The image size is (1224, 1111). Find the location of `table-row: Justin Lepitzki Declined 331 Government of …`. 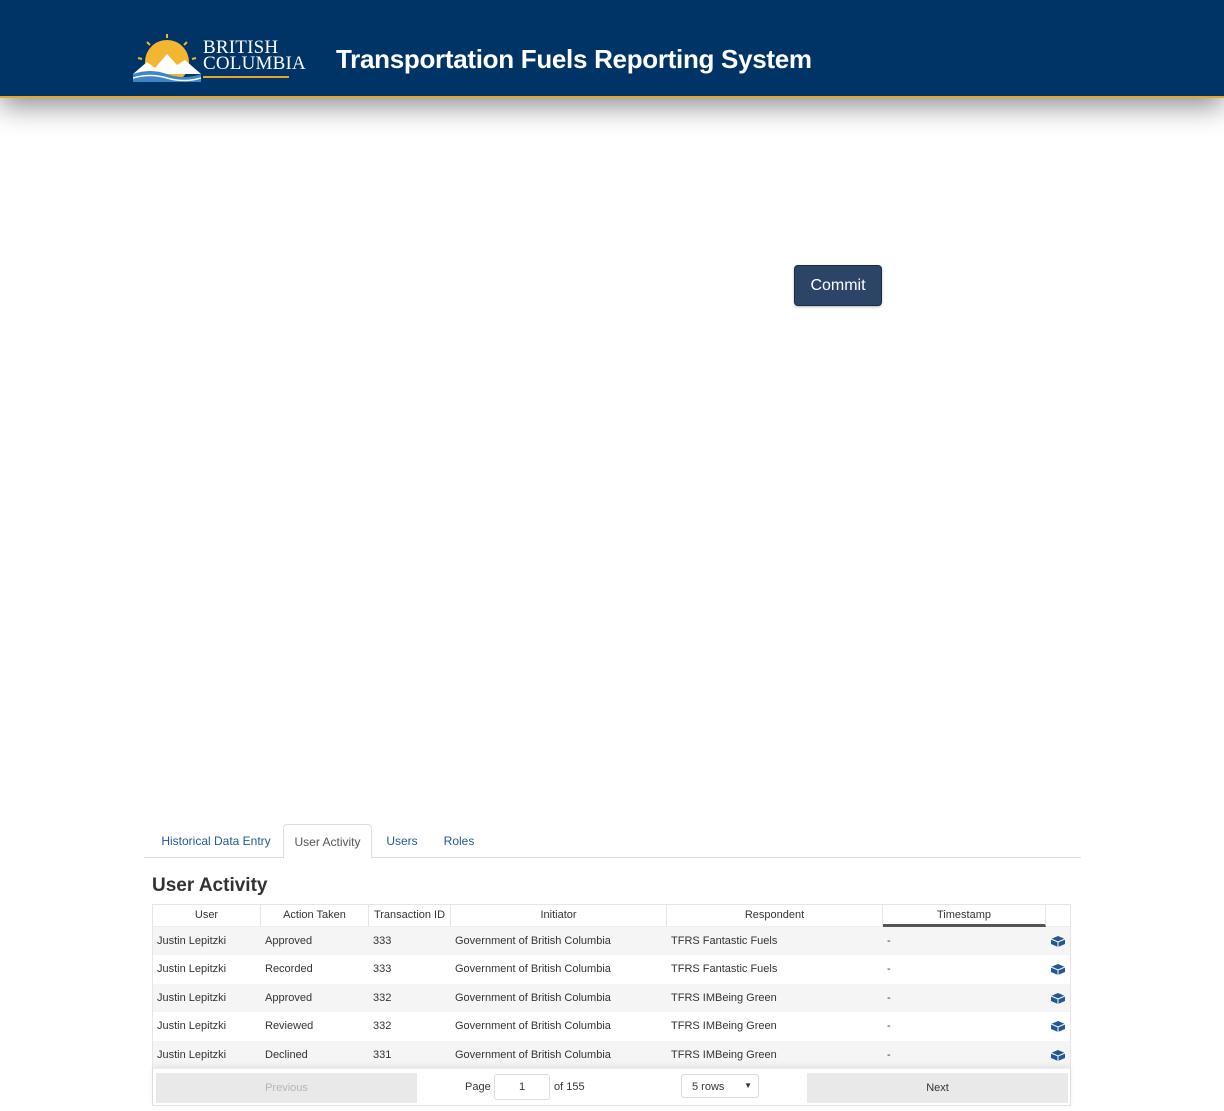

table-row: Justin Lepitzki Declined 331 Government of … is located at coordinates (611, 1054).